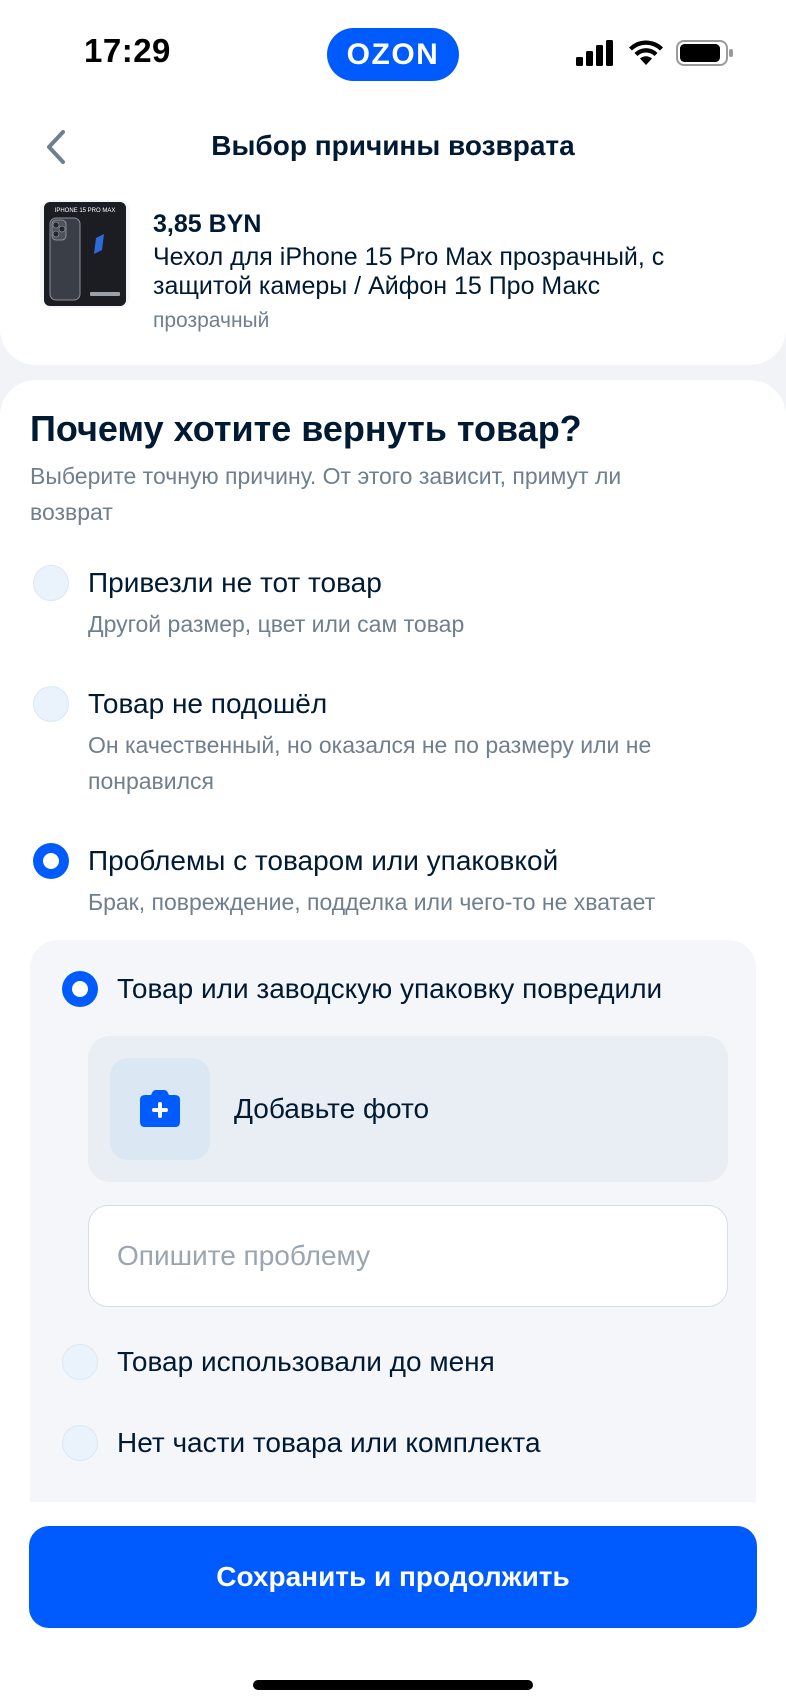 The height and width of the screenshot is (1704, 786). What do you see at coordinates (306, 428) in the screenshot?
I see `section-title: Почему хотите вернуть товар?` at bounding box center [306, 428].